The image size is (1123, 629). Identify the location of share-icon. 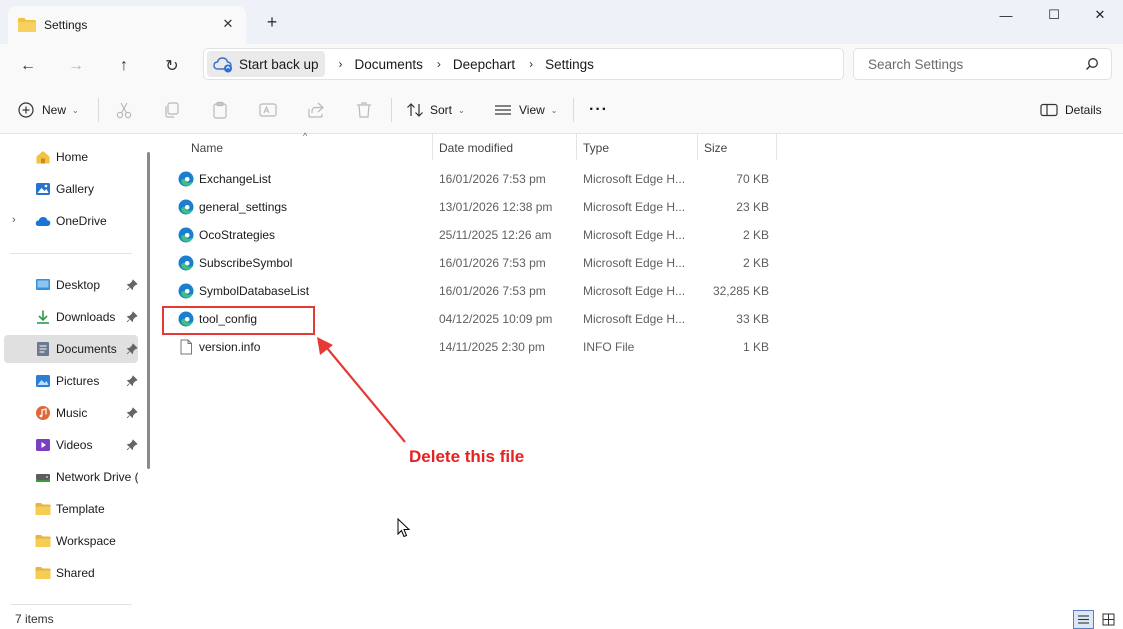
(316, 110).